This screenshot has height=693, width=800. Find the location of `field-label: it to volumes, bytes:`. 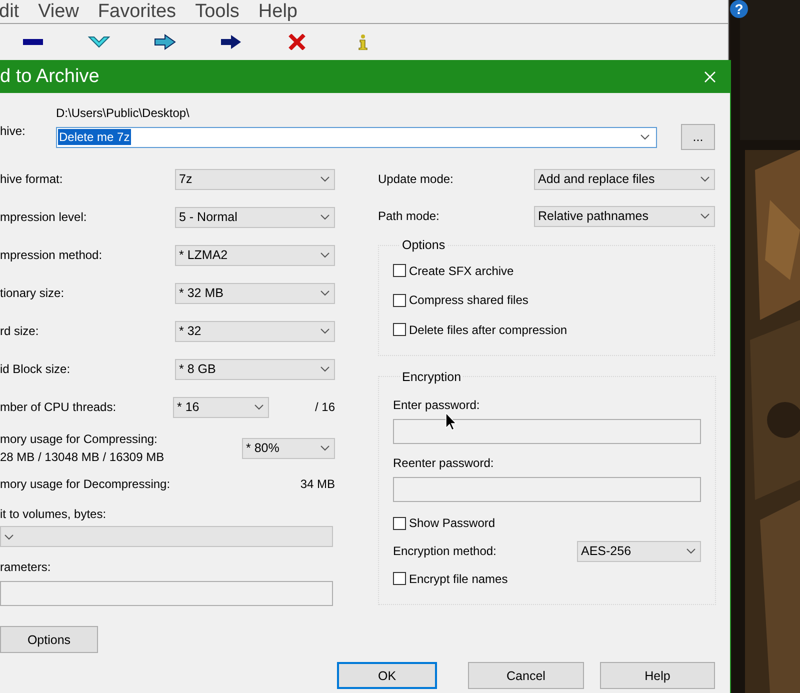

field-label: it to volumes, bytes: is located at coordinates (54, 514).